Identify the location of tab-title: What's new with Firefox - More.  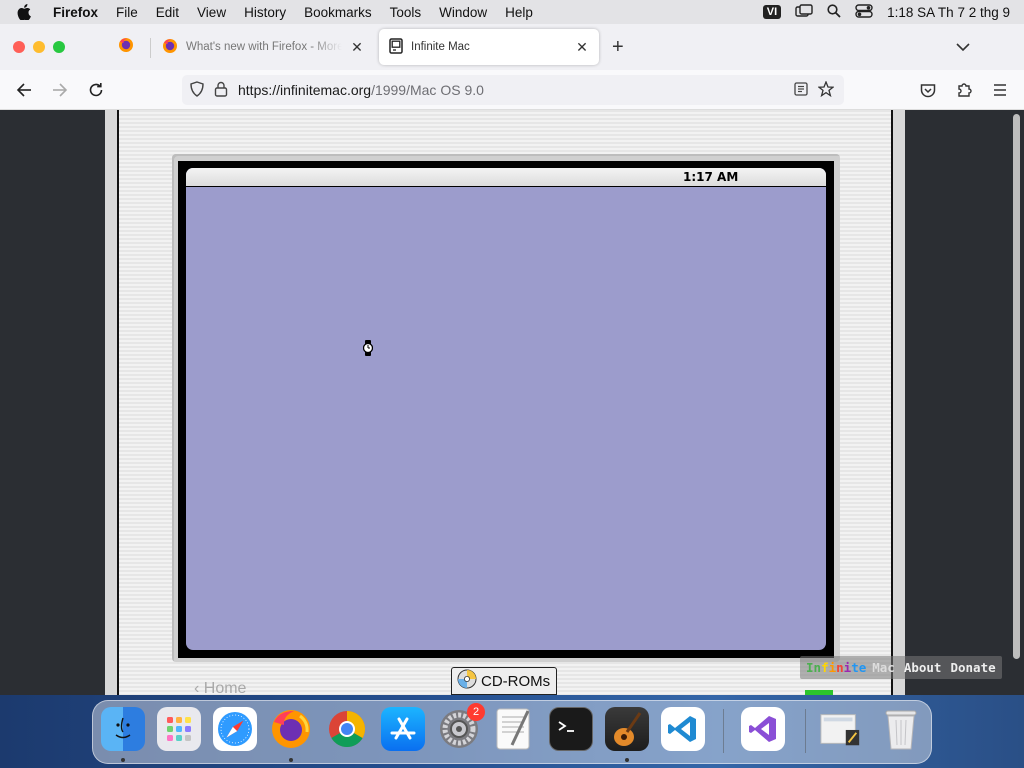
(264, 47).